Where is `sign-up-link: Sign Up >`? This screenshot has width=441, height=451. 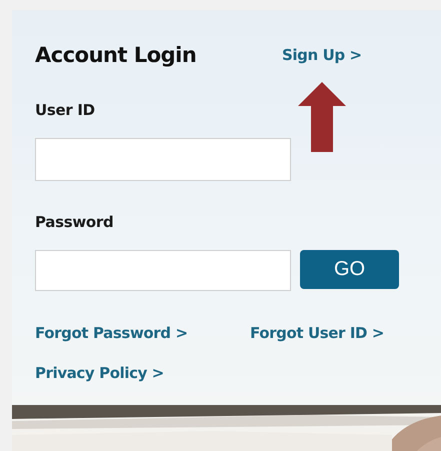 sign-up-link: Sign Up > is located at coordinates (322, 55).